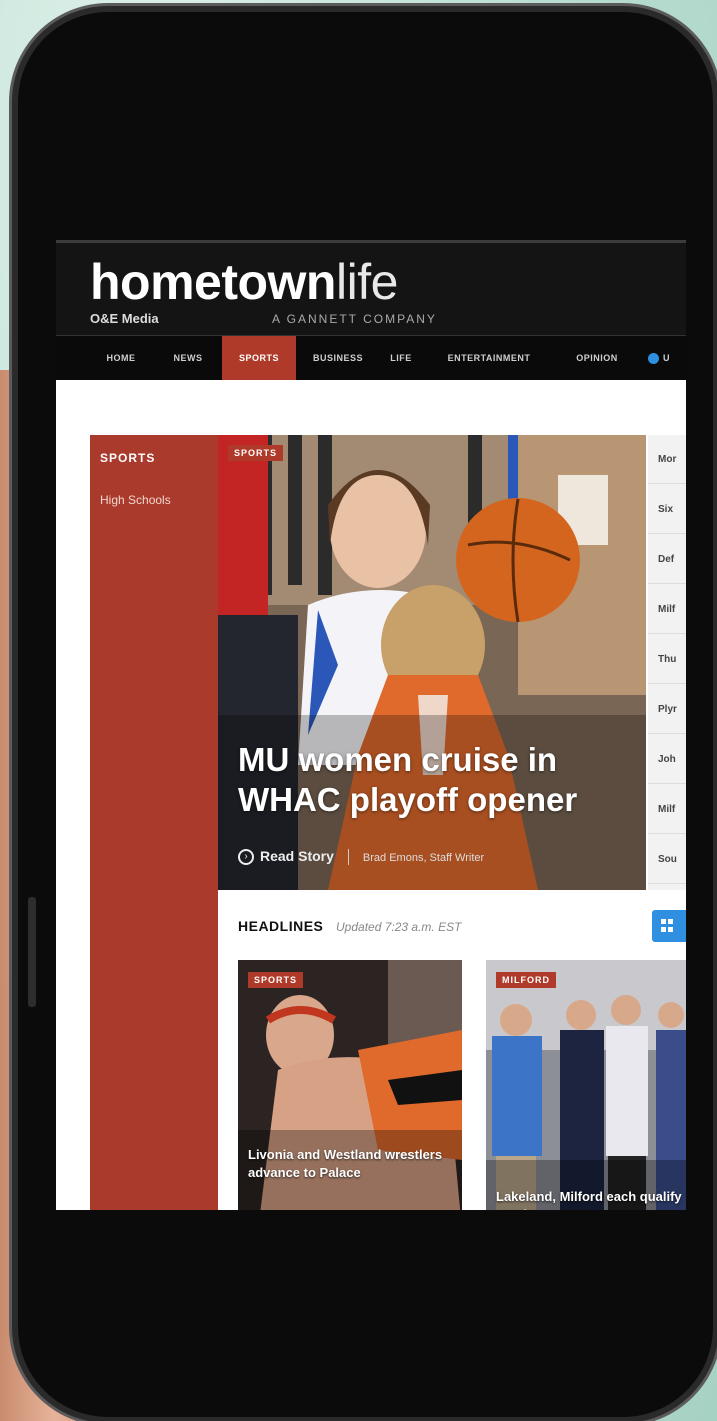 This screenshot has width=717, height=1421. Describe the element at coordinates (135, 500) in the screenshot. I see `sidebar-link-high-schools: High Schools` at that location.